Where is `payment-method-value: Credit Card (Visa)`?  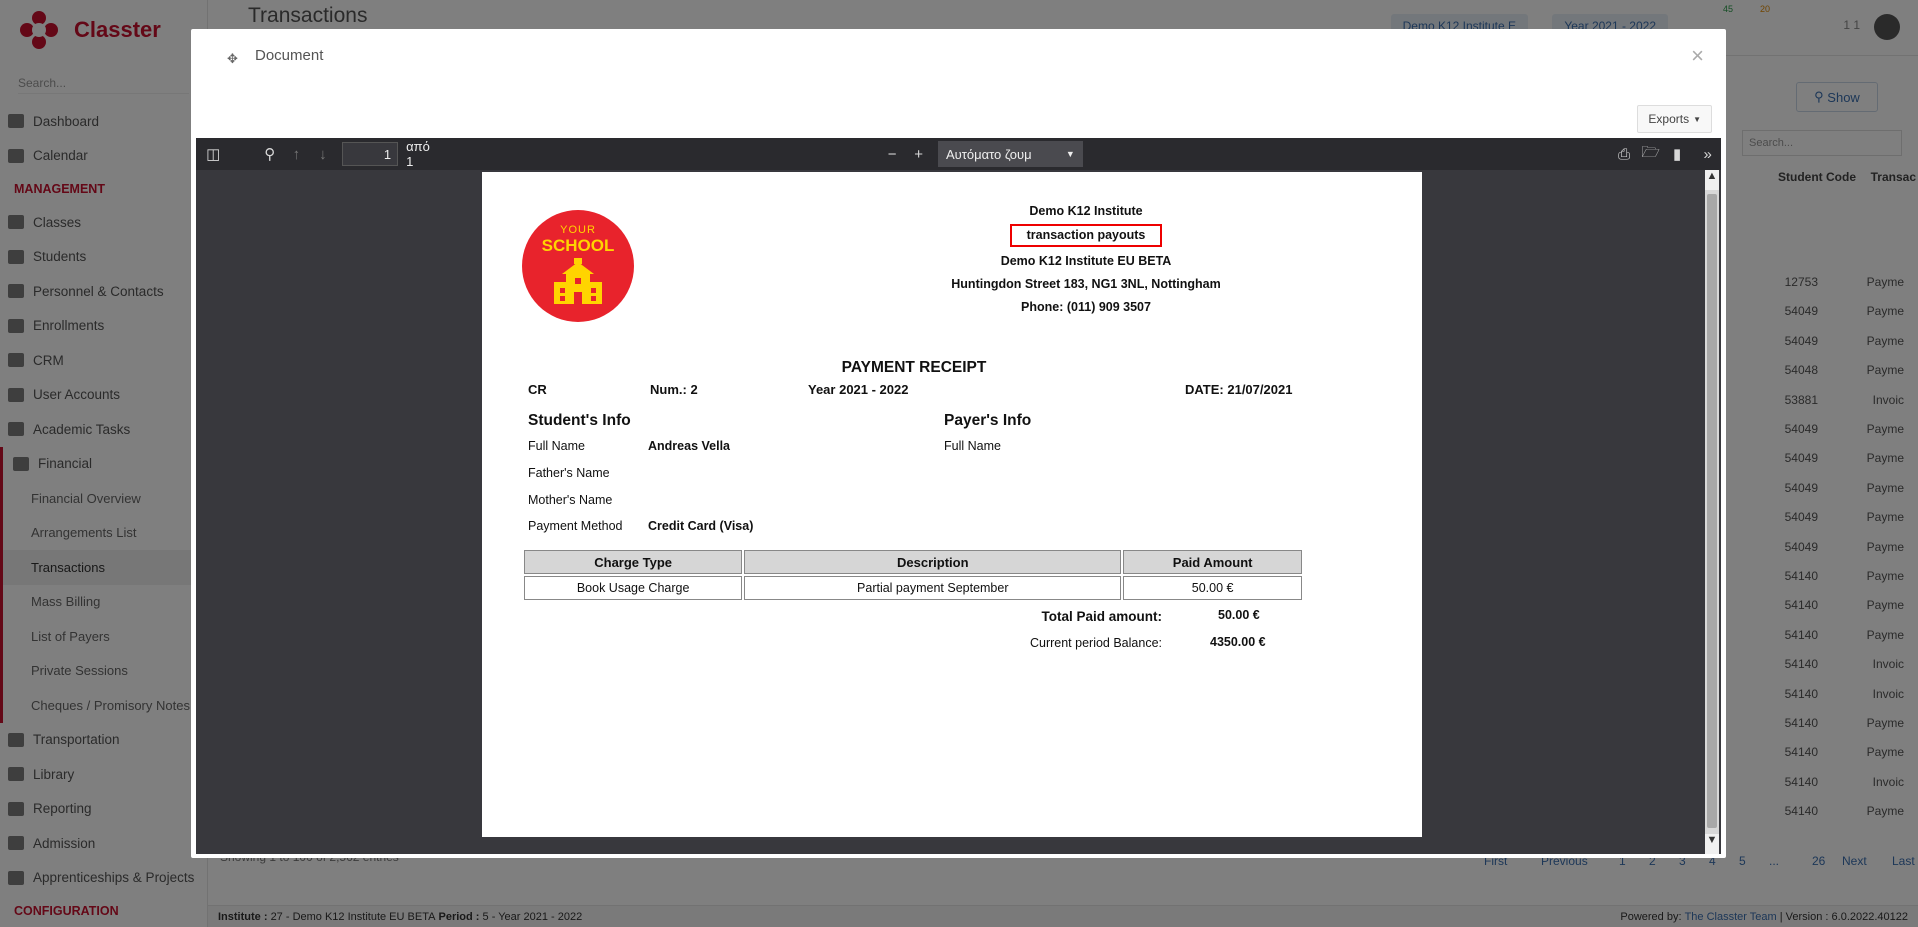 payment-method-value: Credit Card (Visa) is located at coordinates (701, 526).